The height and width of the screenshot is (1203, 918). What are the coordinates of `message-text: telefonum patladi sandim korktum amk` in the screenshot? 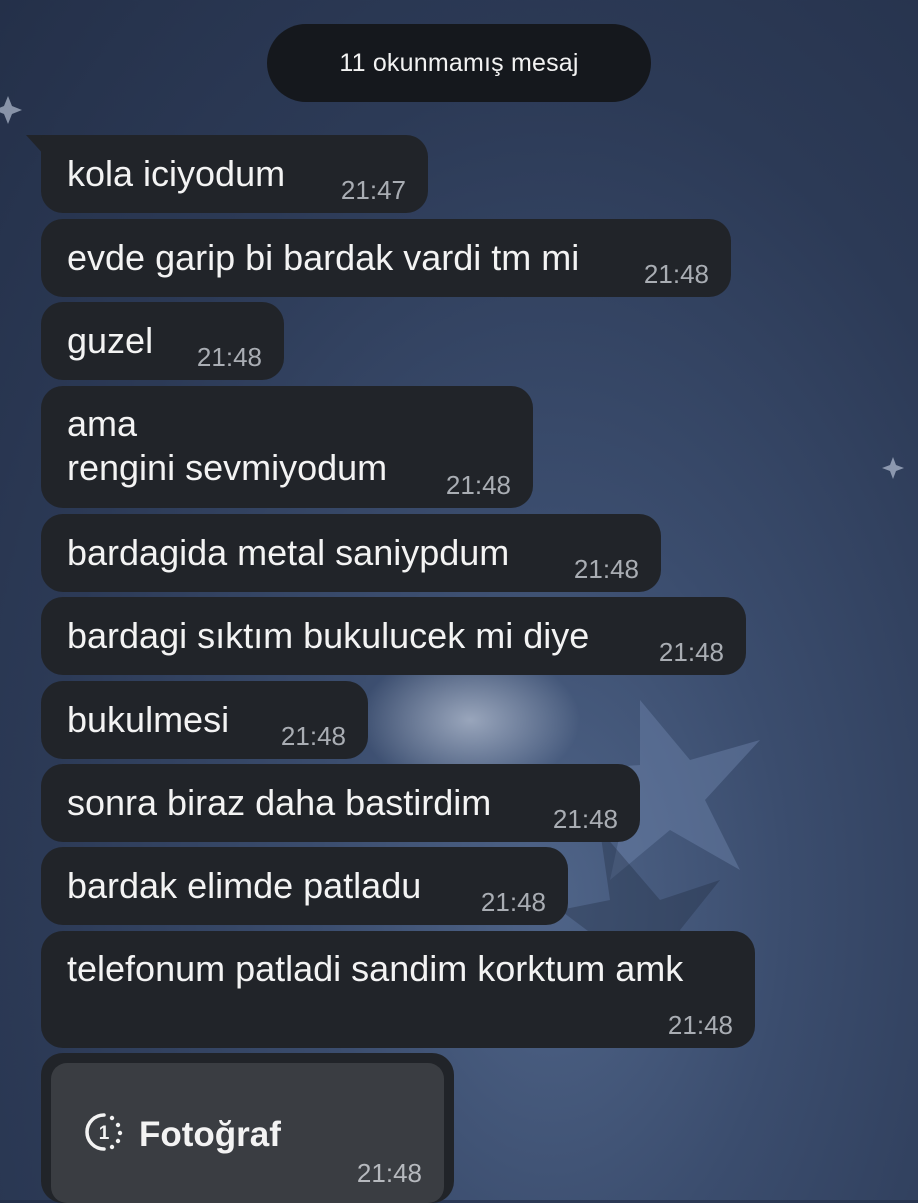 It's located at (375, 968).